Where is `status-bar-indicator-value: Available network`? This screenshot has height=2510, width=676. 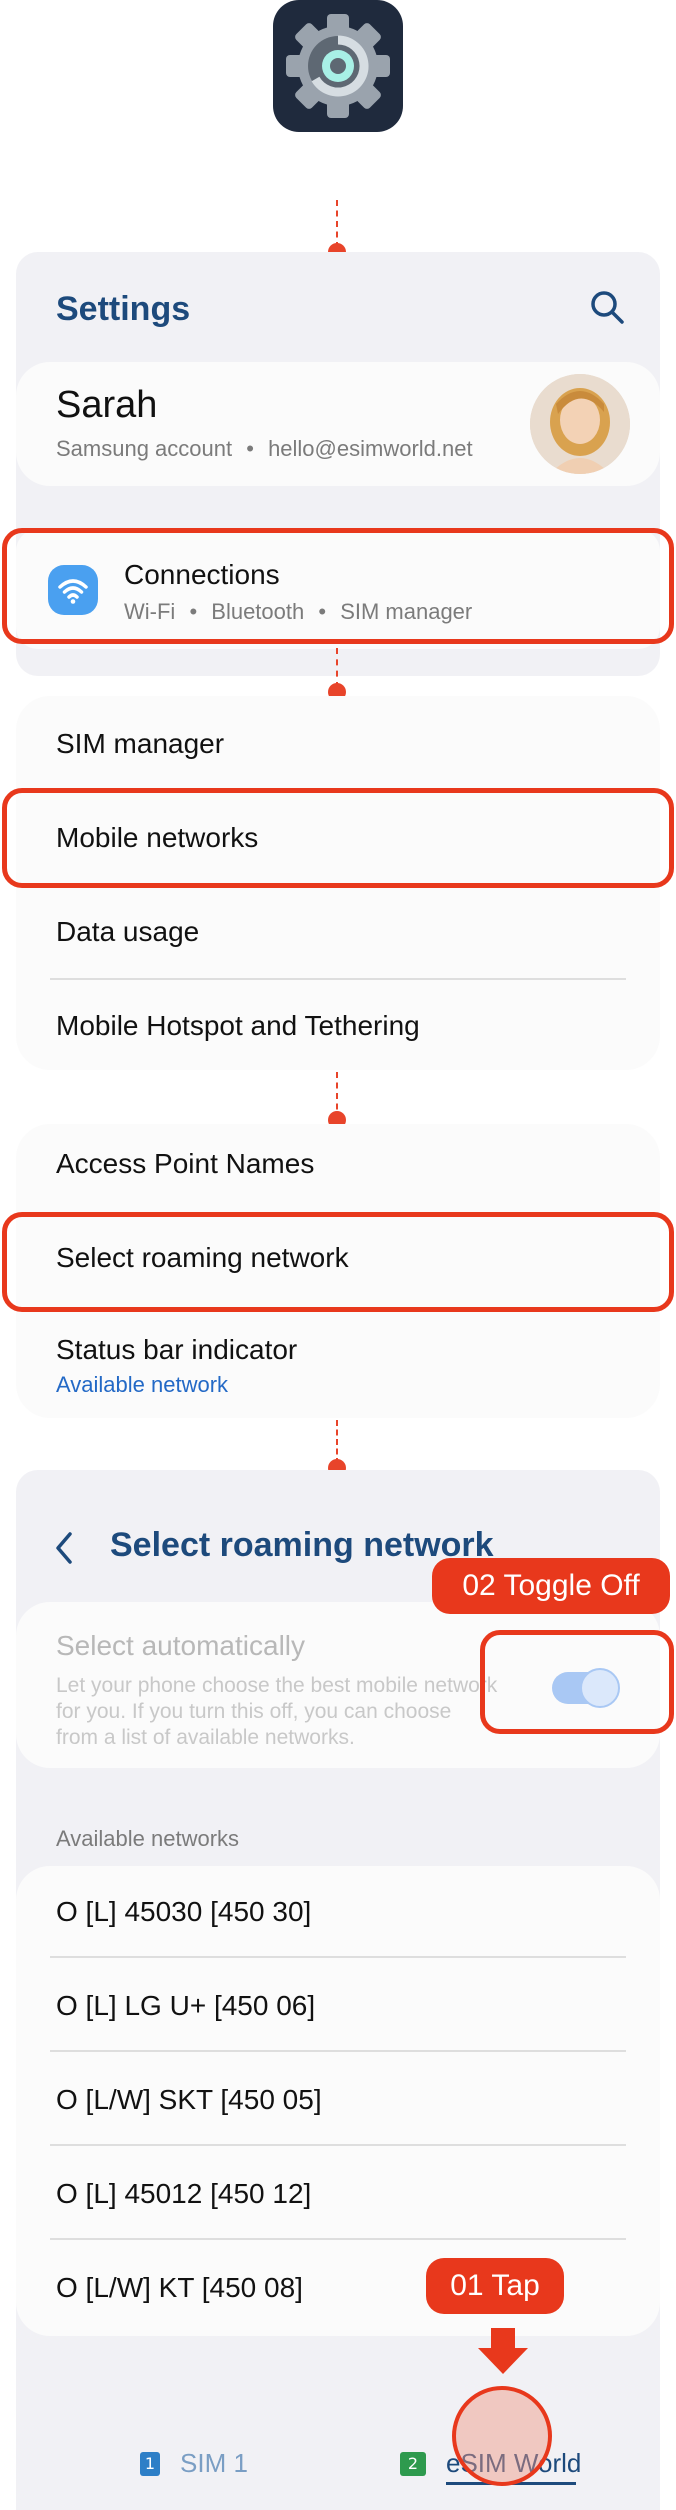
status-bar-indicator-value: Available network is located at coordinates (142, 1384).